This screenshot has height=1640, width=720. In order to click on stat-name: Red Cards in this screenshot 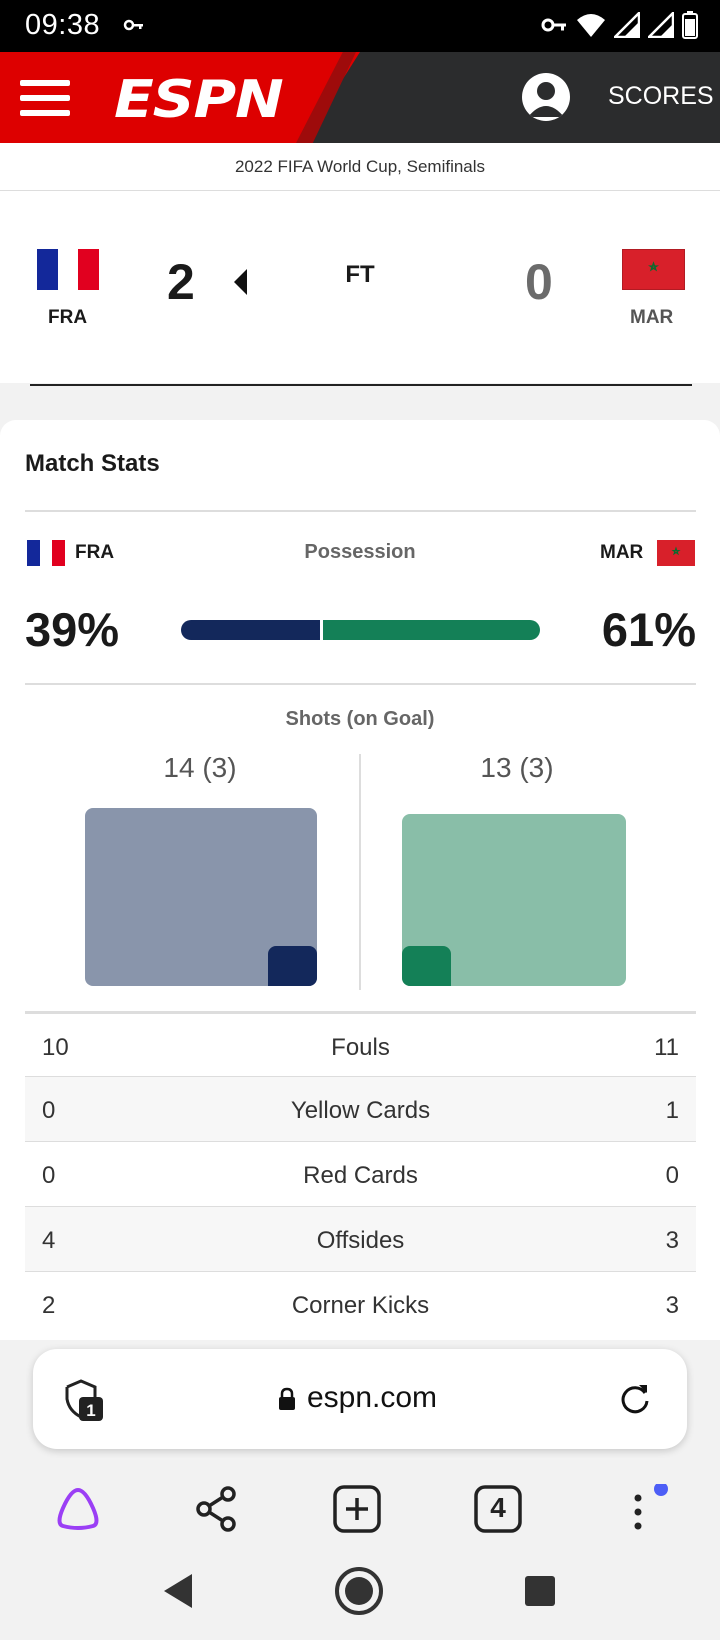, I will do `click(360, 1175)`.